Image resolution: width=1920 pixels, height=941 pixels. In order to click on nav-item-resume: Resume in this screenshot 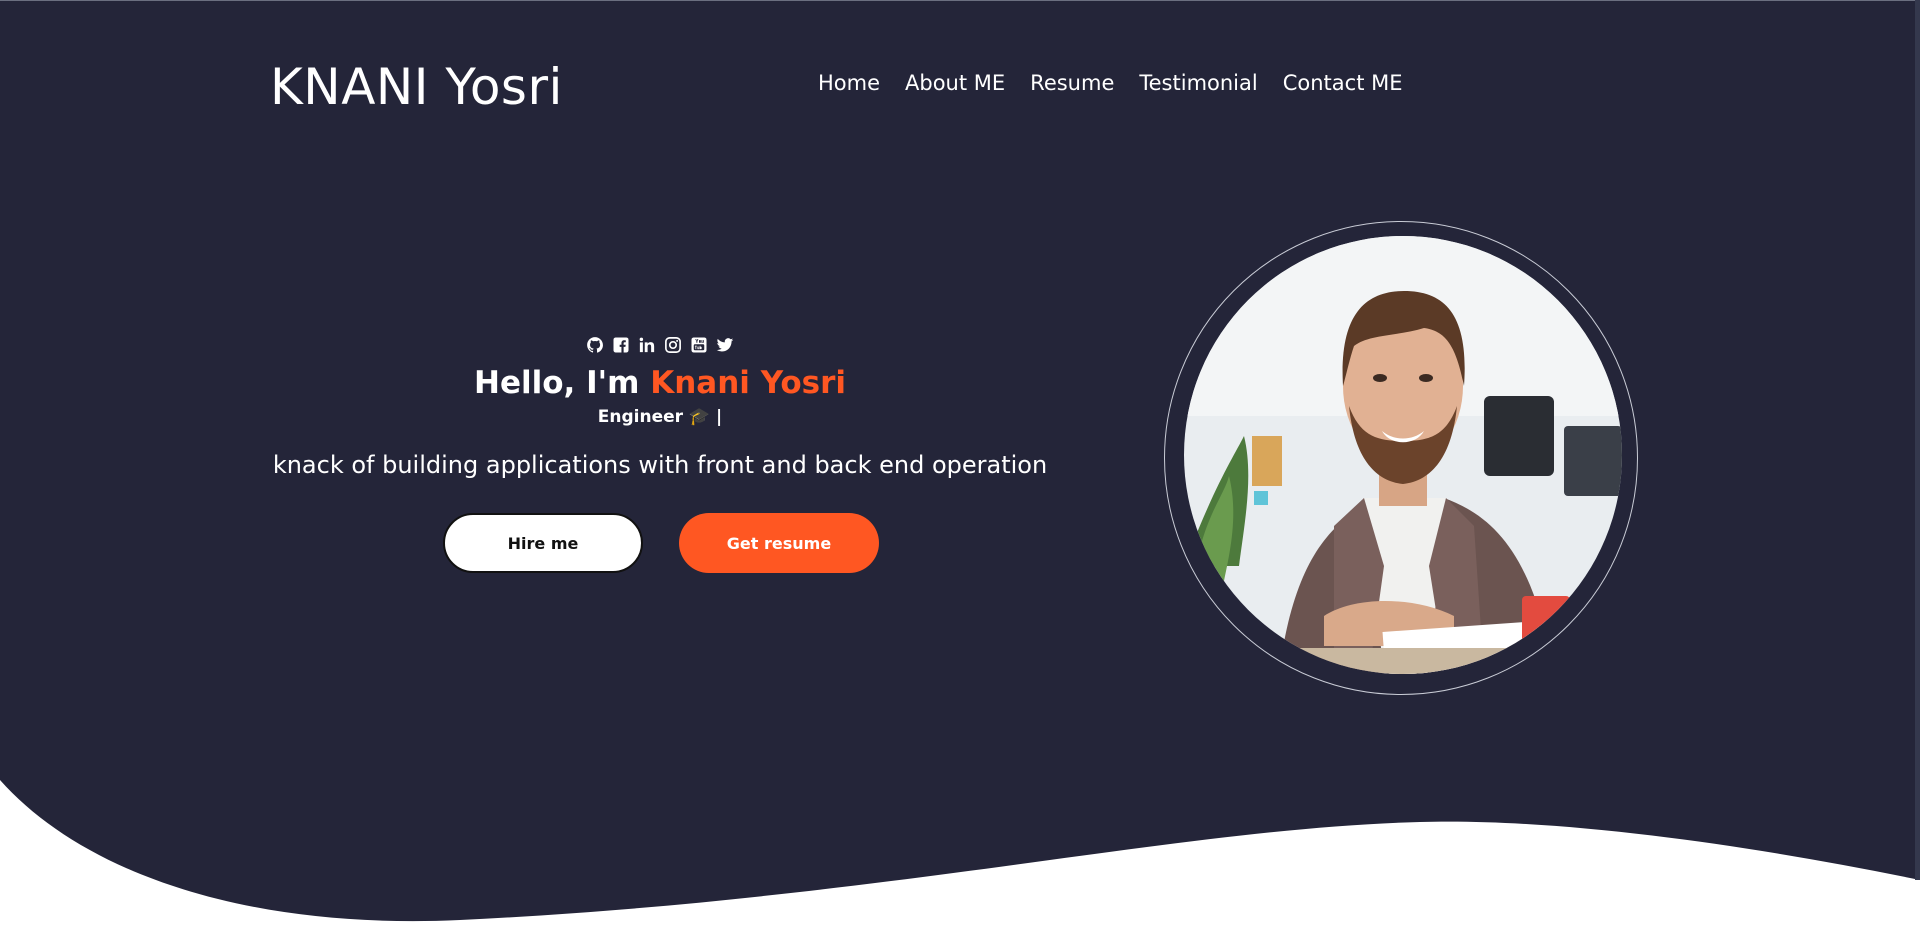, I will do `click(1072, 83)`.